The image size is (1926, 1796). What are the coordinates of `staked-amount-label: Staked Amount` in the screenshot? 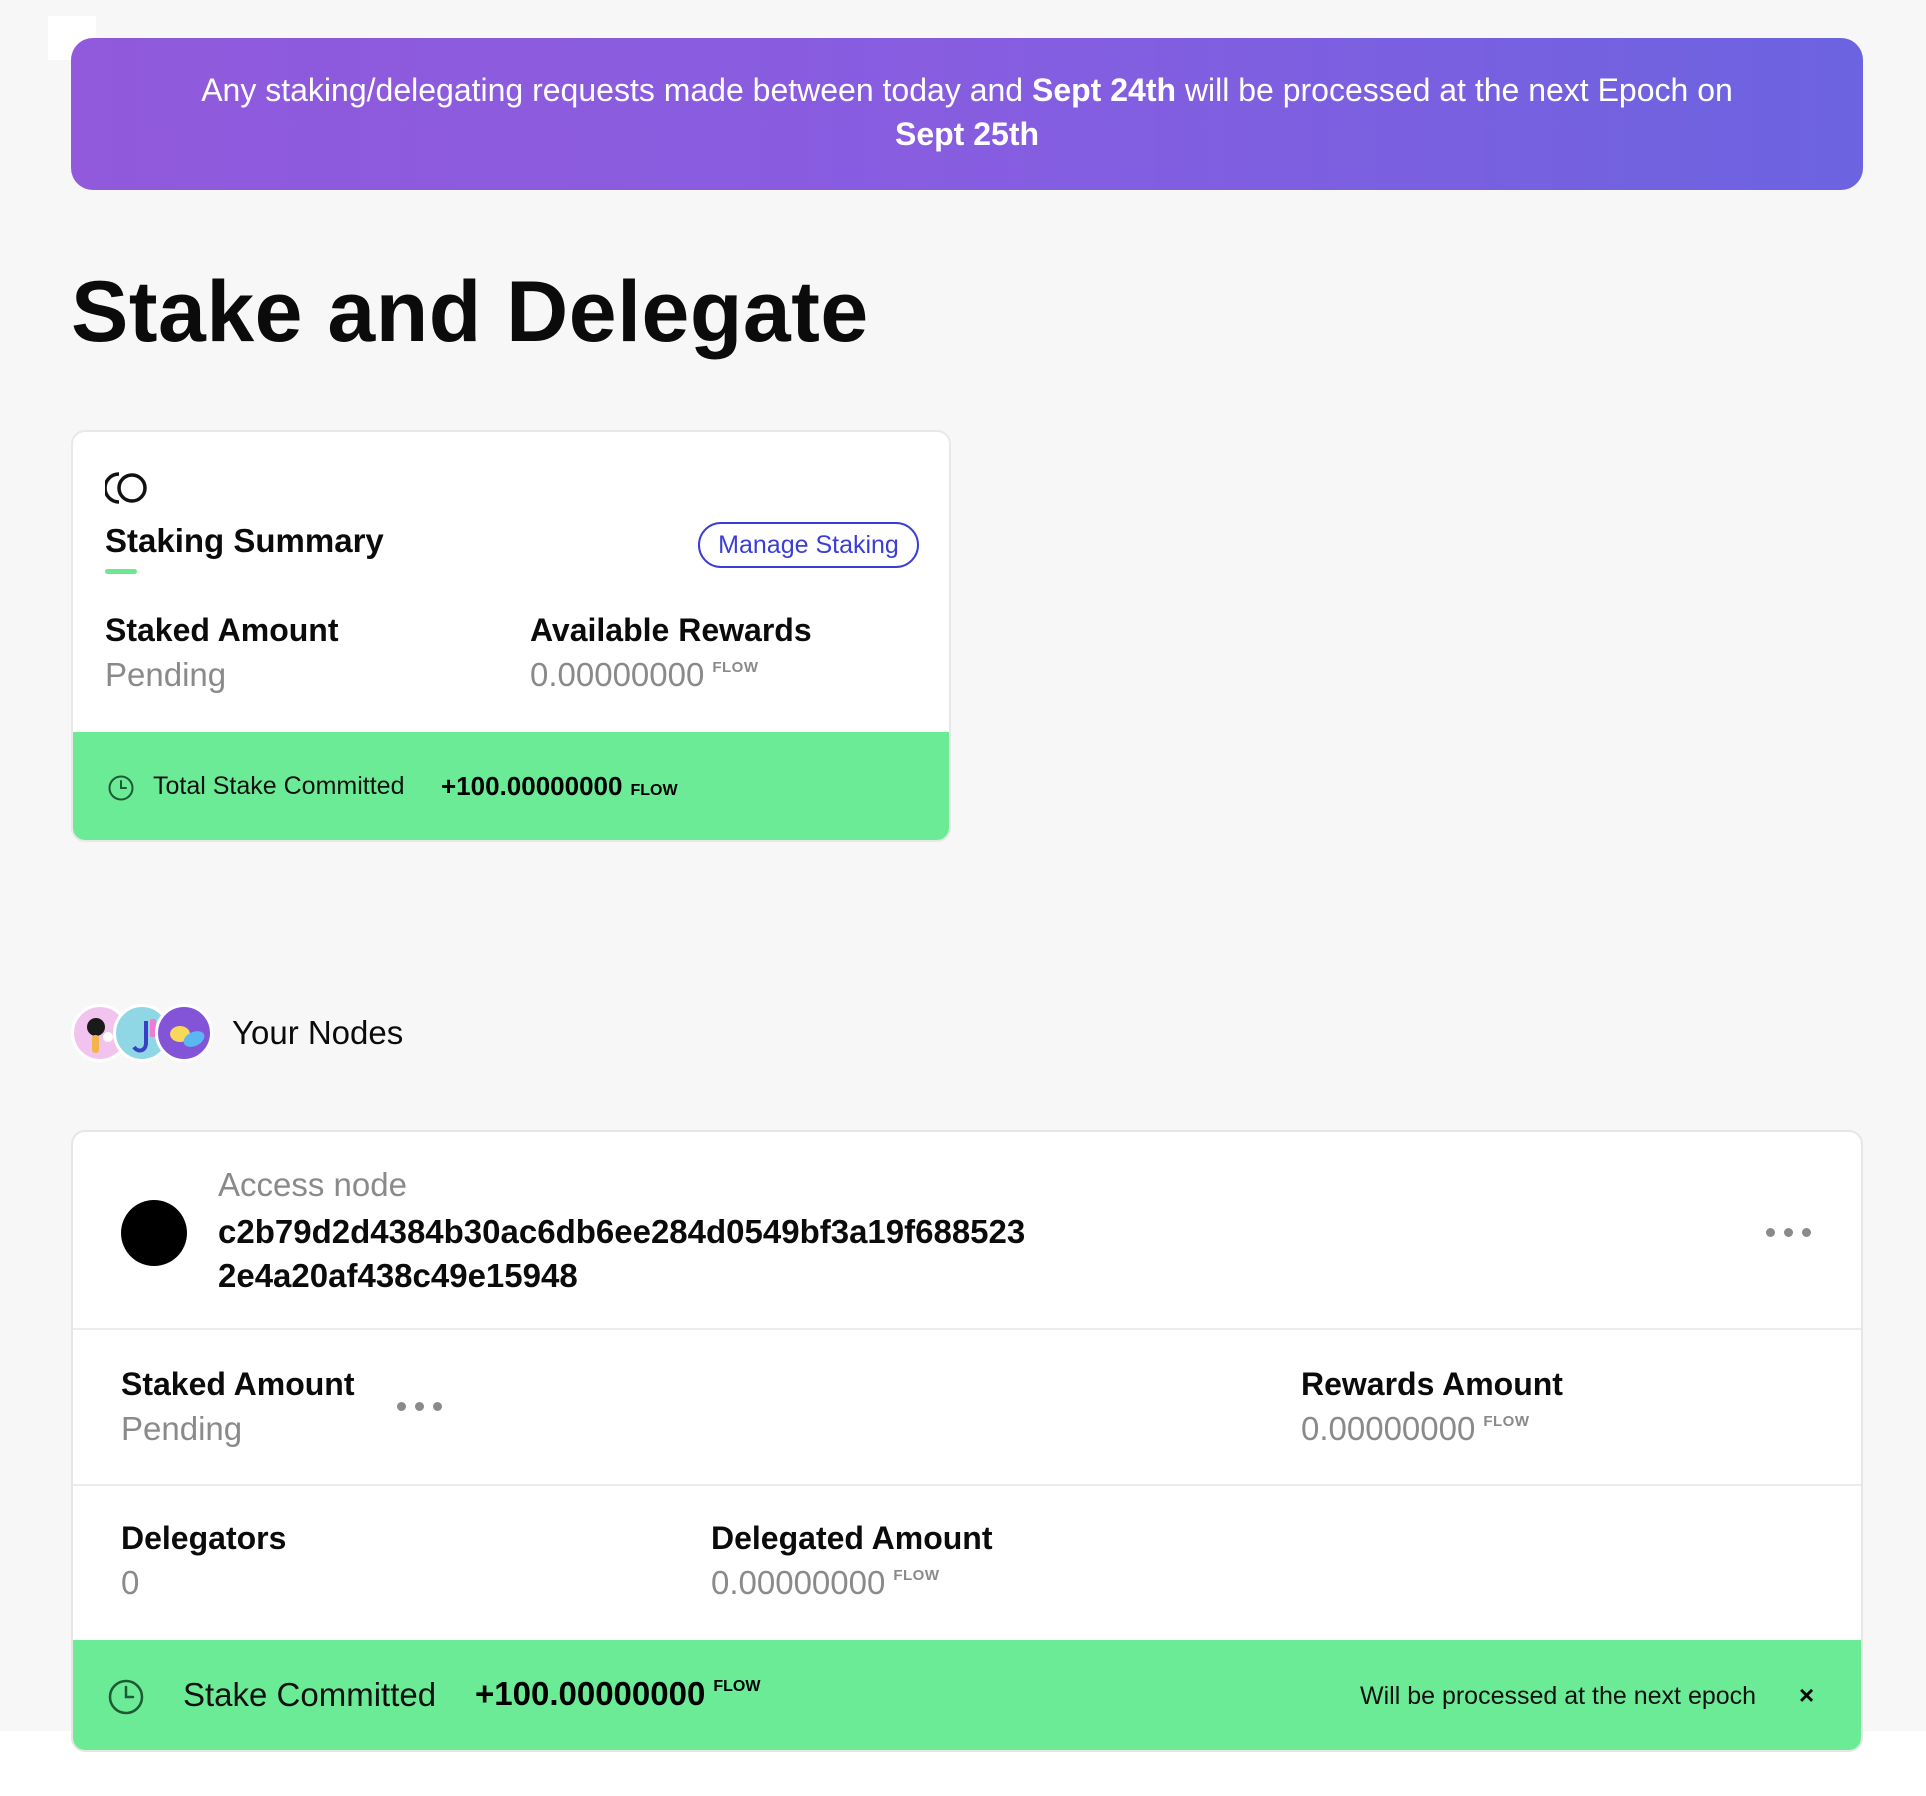 It's located at (222, 630).